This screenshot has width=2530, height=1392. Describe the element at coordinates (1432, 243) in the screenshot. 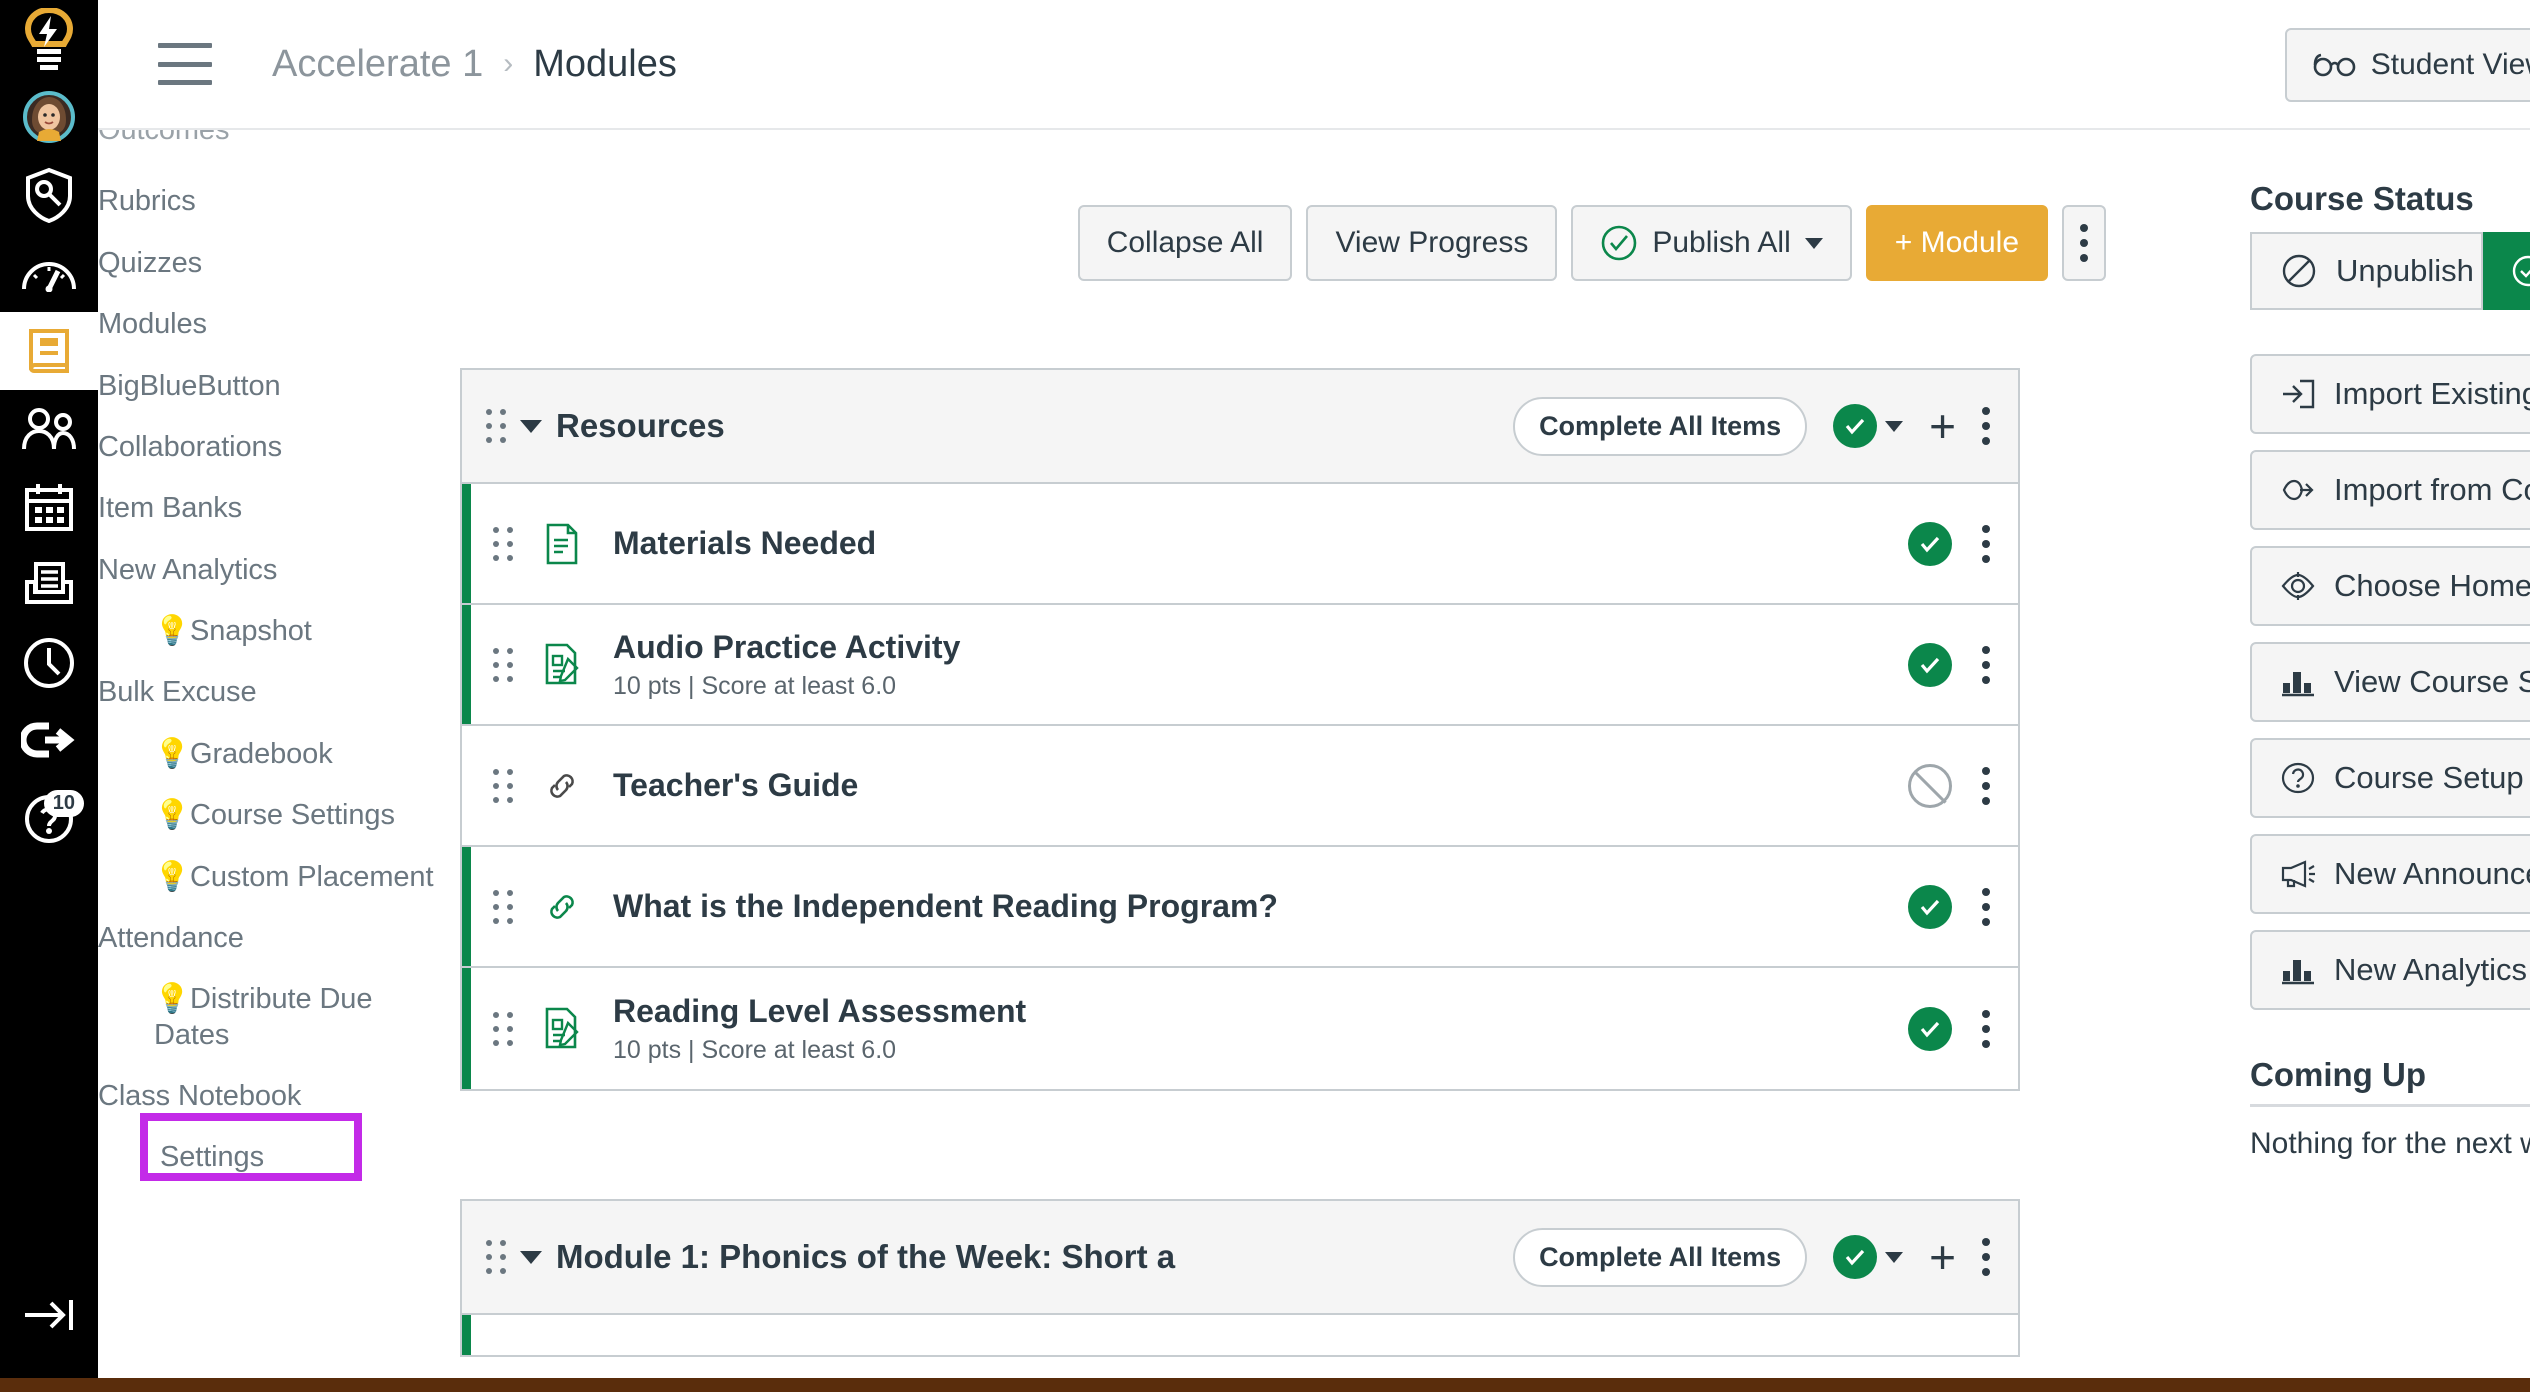

I see `view-progress-button: View Progress` at that location.